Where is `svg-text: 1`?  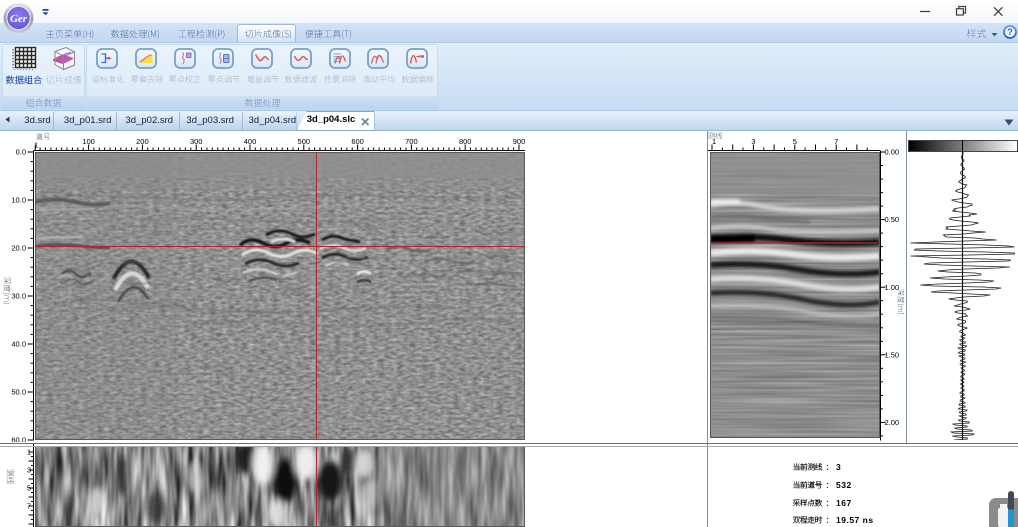 svg-text: 1 is located at coordinates (29, 452).